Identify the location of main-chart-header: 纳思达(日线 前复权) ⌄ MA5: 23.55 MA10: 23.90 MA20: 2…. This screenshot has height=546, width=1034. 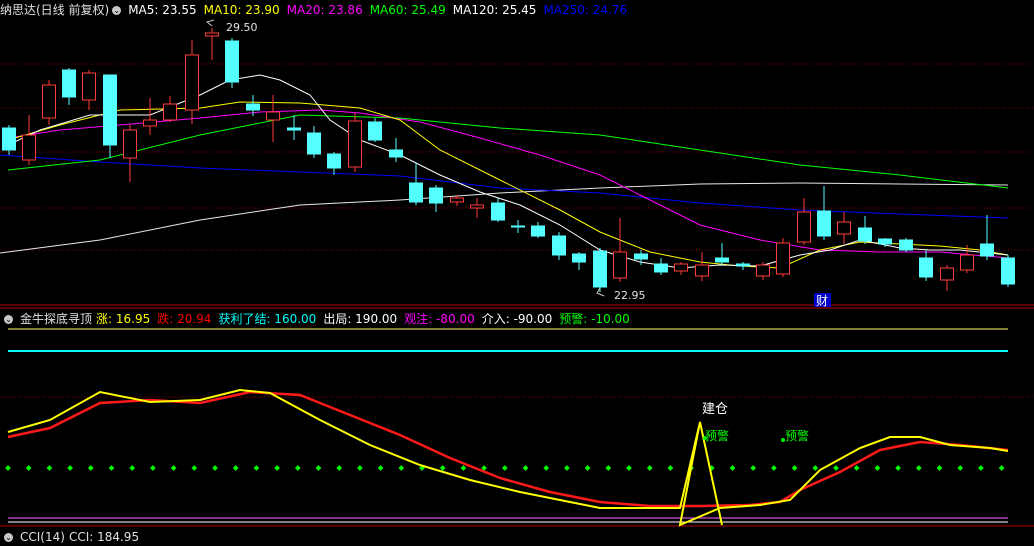
(317, 10).